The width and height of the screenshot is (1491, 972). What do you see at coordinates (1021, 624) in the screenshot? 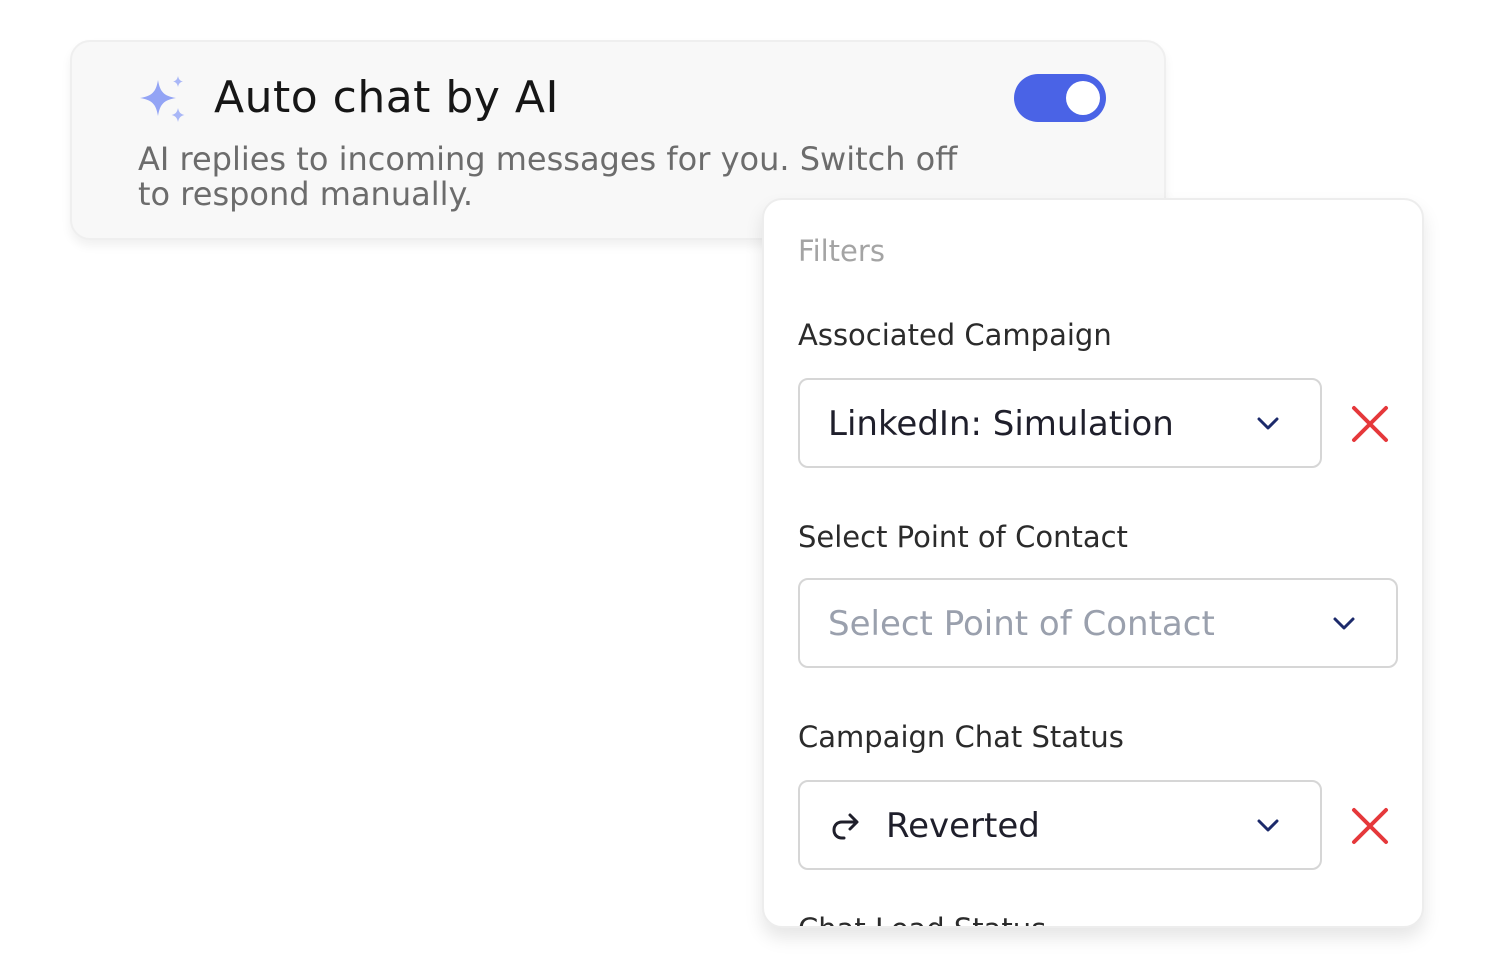
I see `point-of-contact-placeholder: Select Point of Contact` at bounding box center [1021, 624].